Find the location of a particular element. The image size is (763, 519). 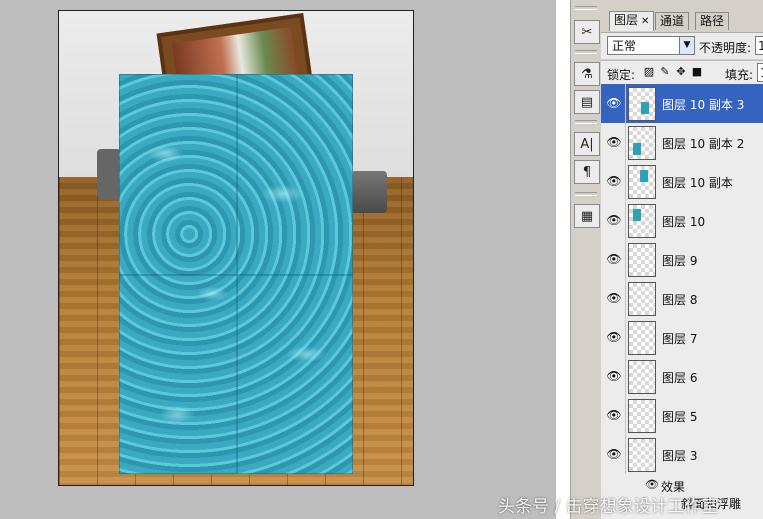

layer-row: 👁 图层 7 is located at coordinates (682, 338).